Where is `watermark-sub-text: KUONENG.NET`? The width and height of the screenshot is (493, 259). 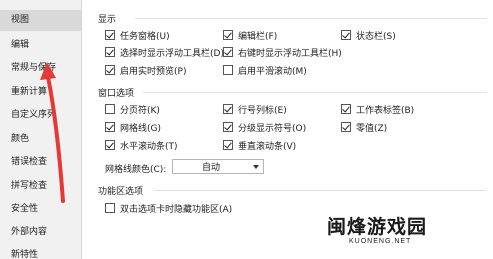
watermark-sub-text: KUONENG.NET is located at coordinates (380, 241).